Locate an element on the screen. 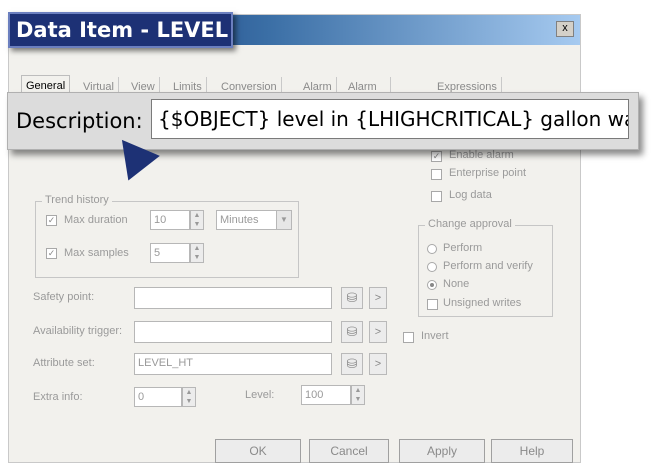  max-duration-input: 10 is located at coordinates (170, 220).